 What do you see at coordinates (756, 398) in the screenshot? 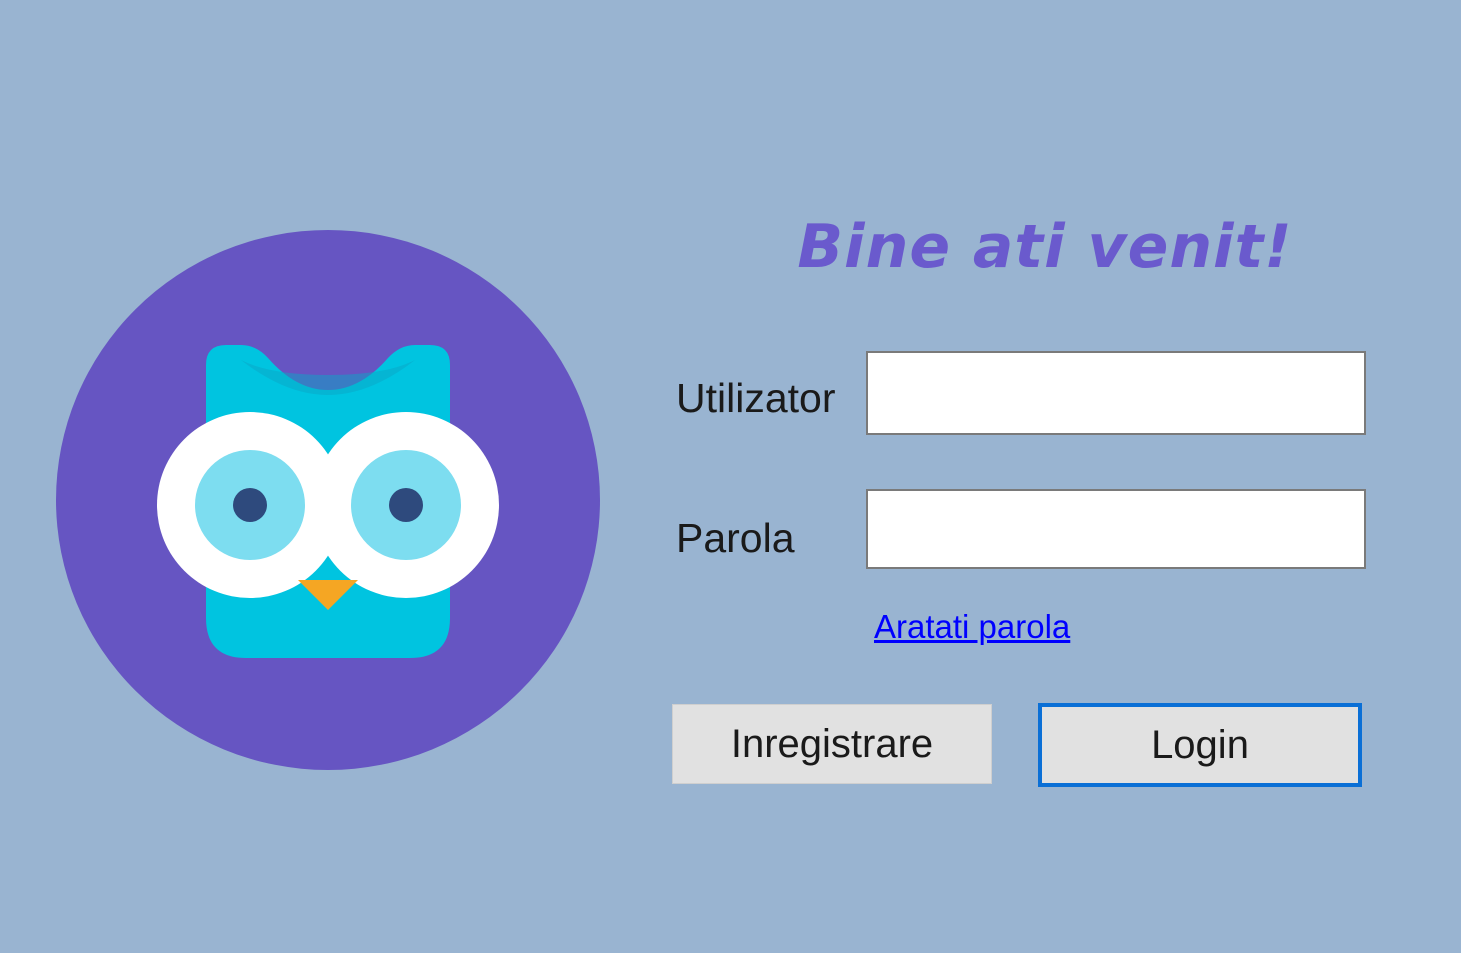
I see `username-label: Utilizator` at bounding box center [756, 398].